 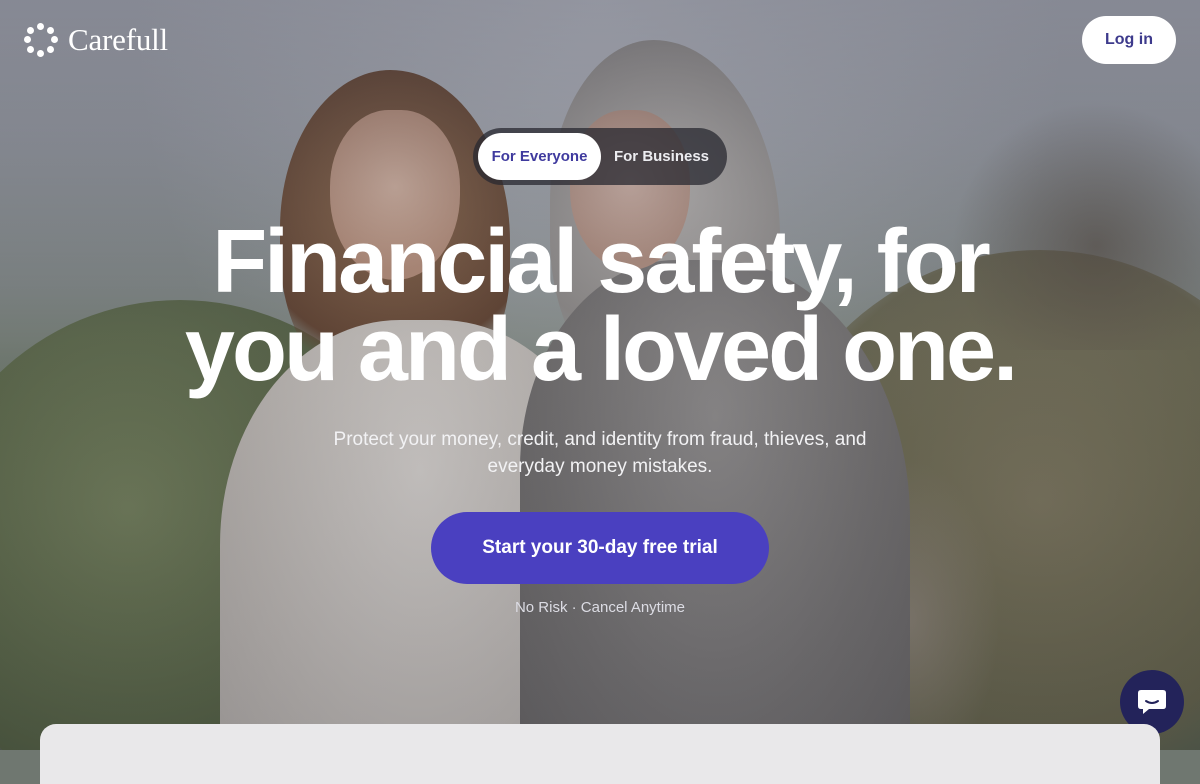 I want to click on headline-line-2: you and a loved one., so click(x=601, y=350).